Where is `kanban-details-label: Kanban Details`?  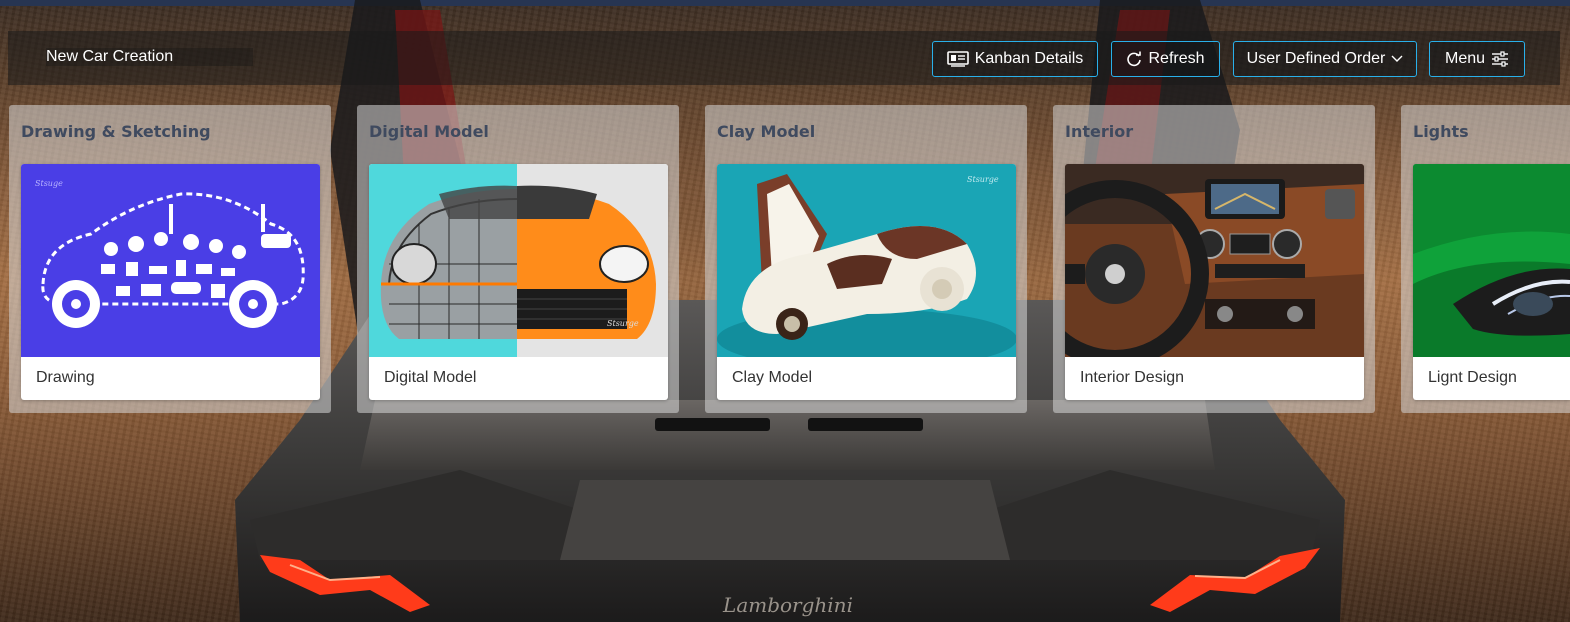
kanban-details-label: Kanban Details is located at coordinates (1029, 58).